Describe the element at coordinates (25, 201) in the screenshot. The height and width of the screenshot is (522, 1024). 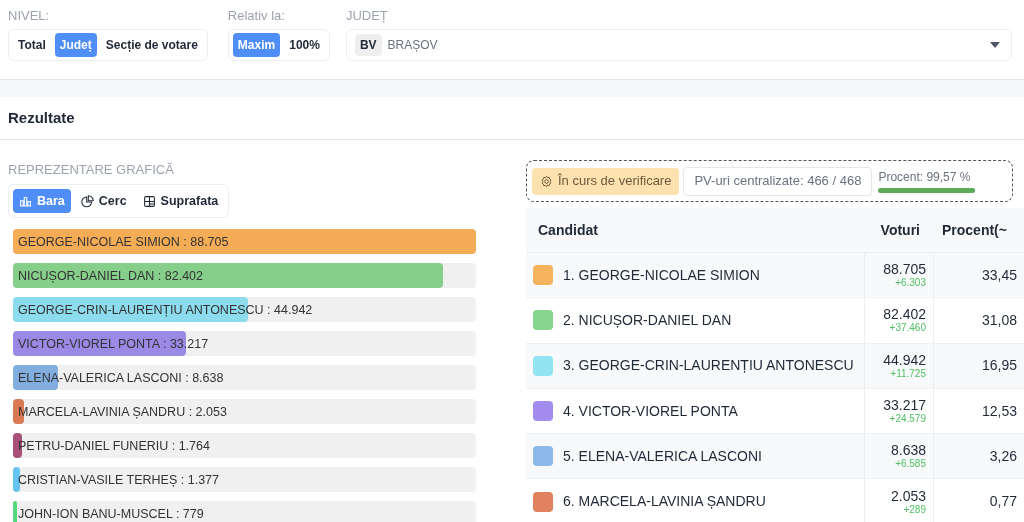
I see `bar-chart-icon` at that location.